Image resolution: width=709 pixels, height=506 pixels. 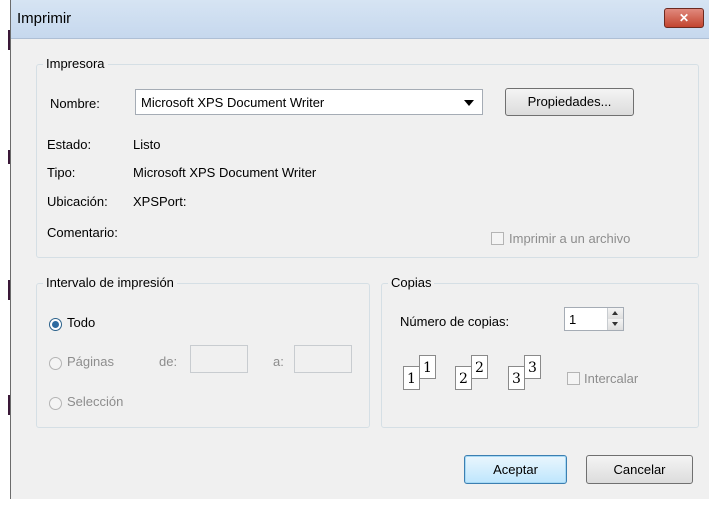 I want to click on copies-legend: Copias, so click(x=411, y=282).